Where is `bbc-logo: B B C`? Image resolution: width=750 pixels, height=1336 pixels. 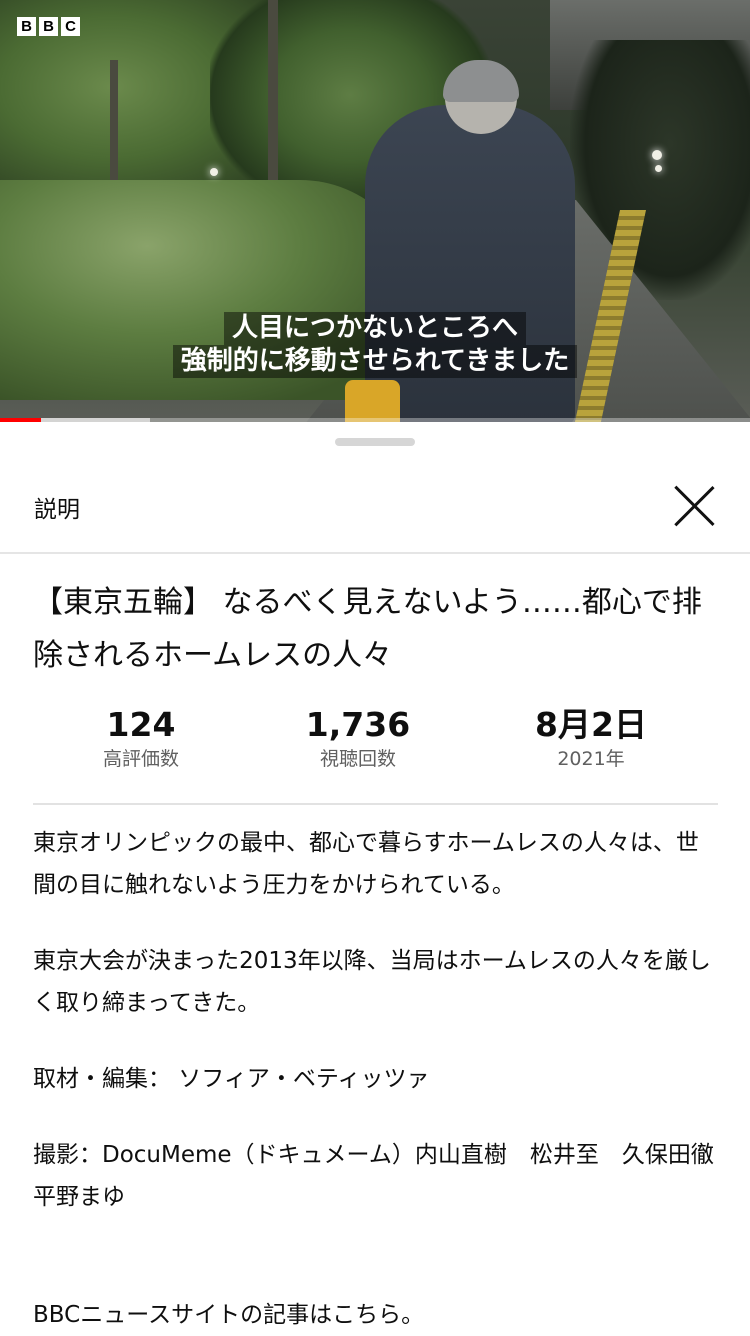 bbc-logo: B B C is located at coordinates (48, 26).